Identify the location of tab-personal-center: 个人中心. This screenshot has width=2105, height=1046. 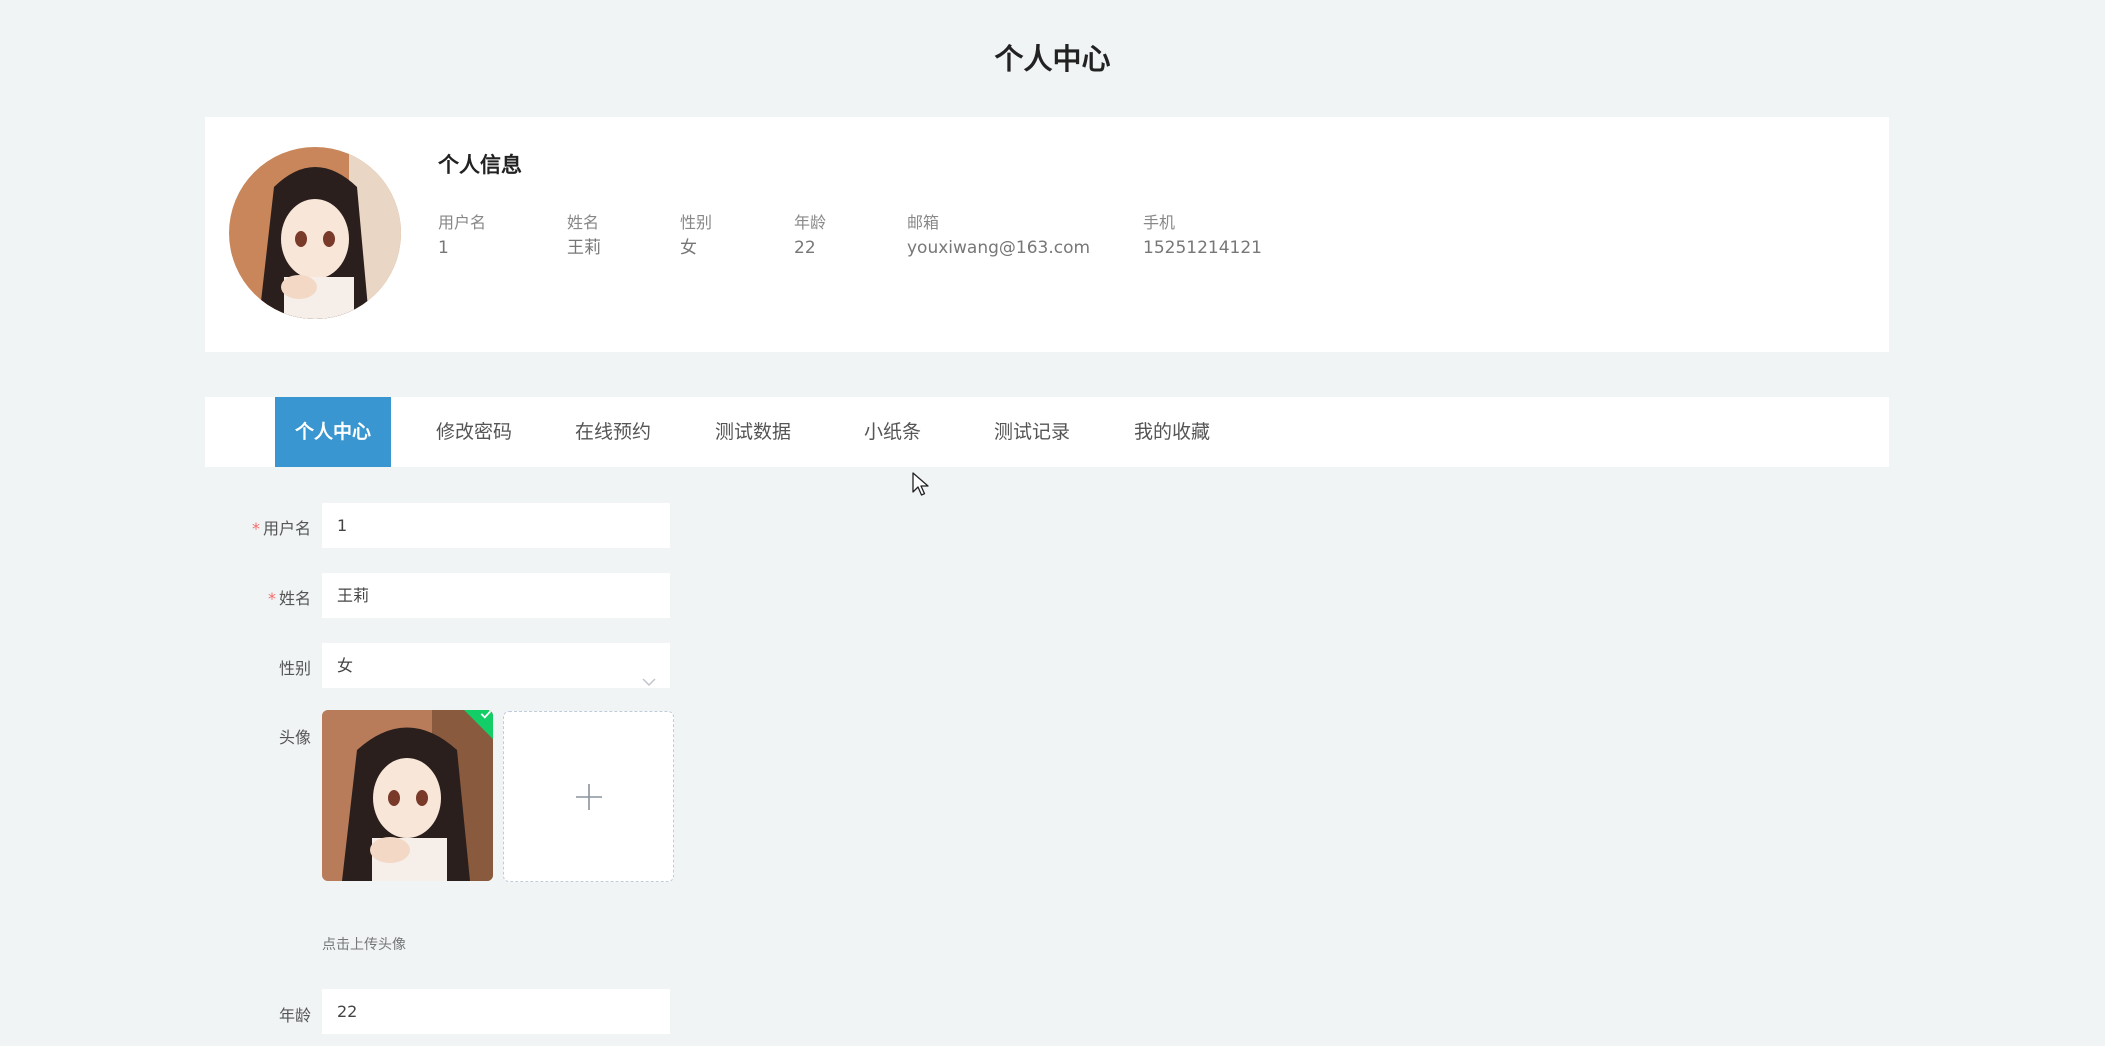
(333, 432).